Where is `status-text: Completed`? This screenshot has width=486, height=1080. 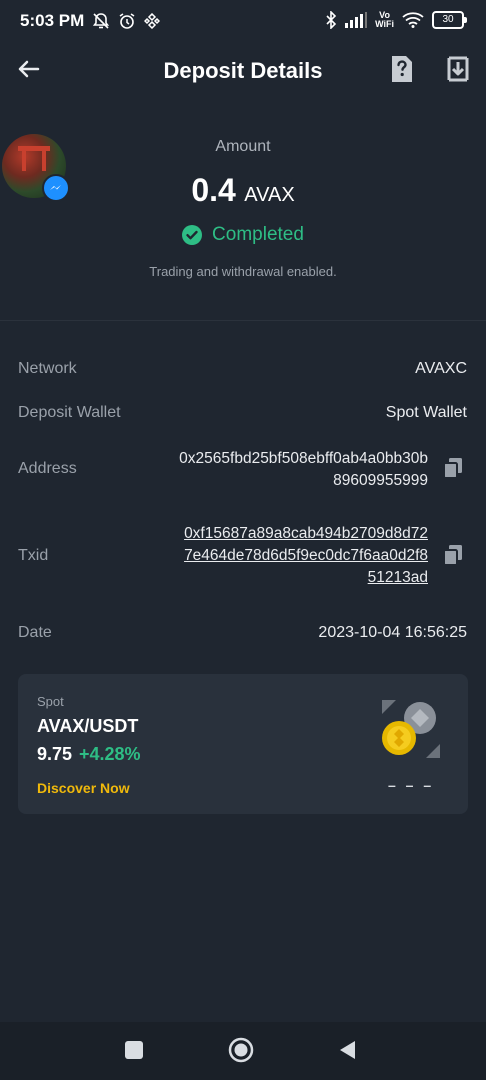 status-text: Completed is located at coordinates (258, 234).